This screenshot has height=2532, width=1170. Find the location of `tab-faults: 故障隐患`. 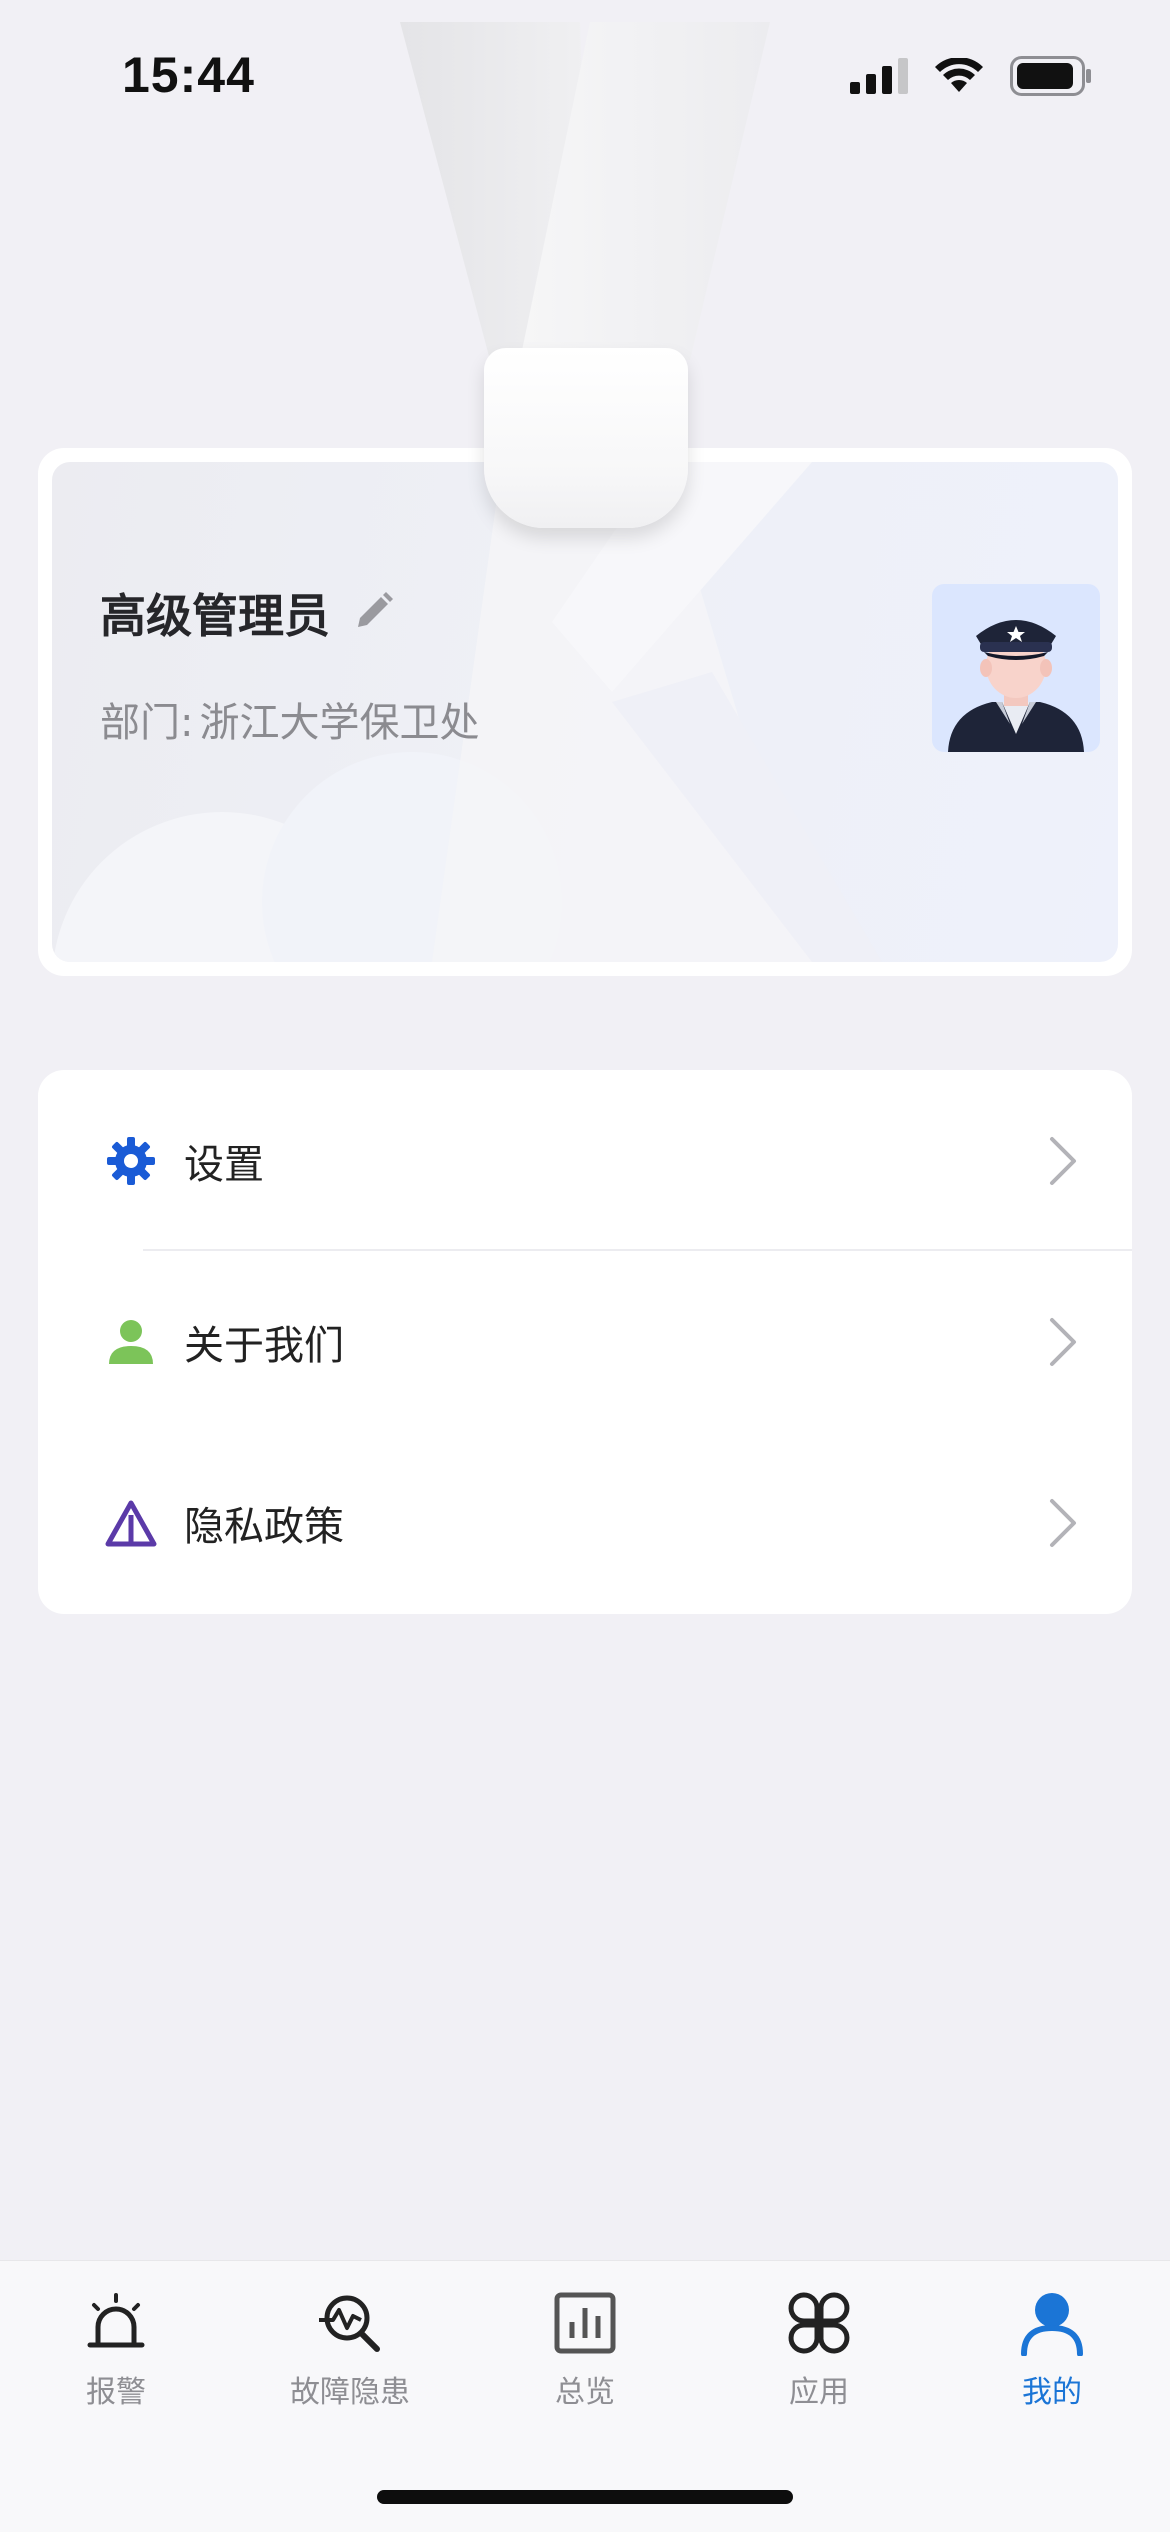

tab-faults: 故障隐患 is located at coordinates (350, 2349).